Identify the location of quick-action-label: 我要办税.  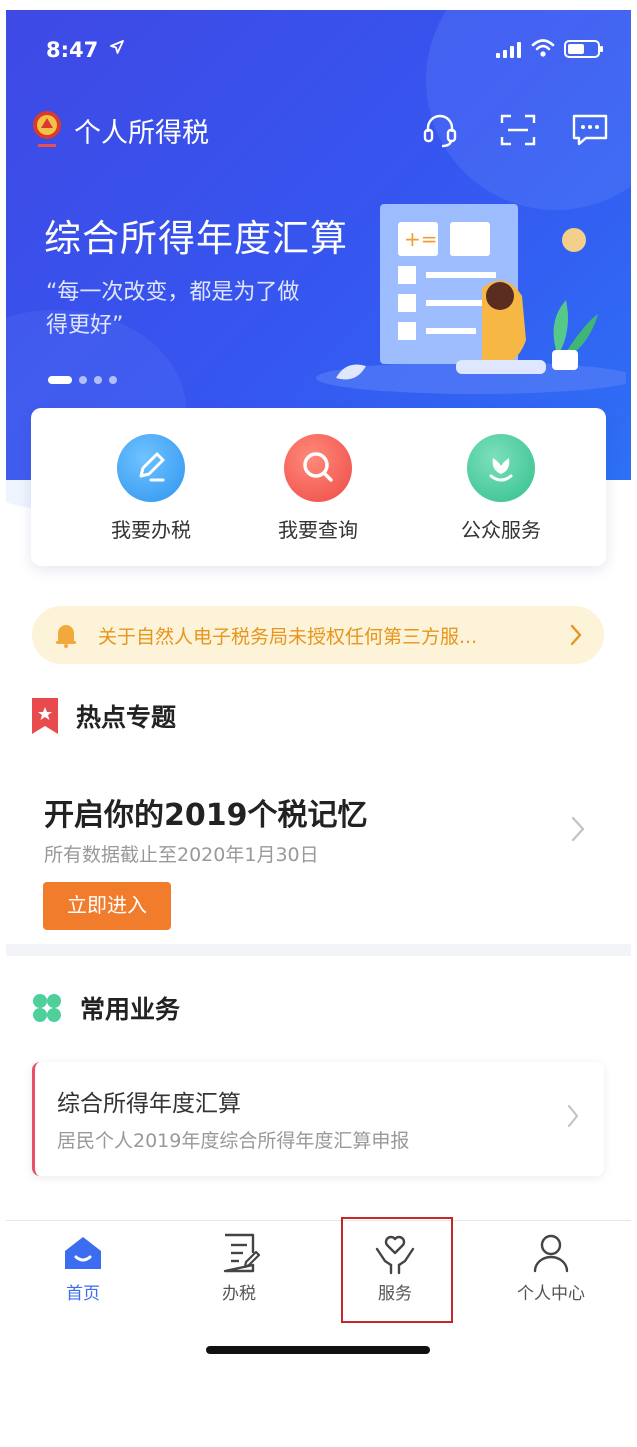
(151, 530).